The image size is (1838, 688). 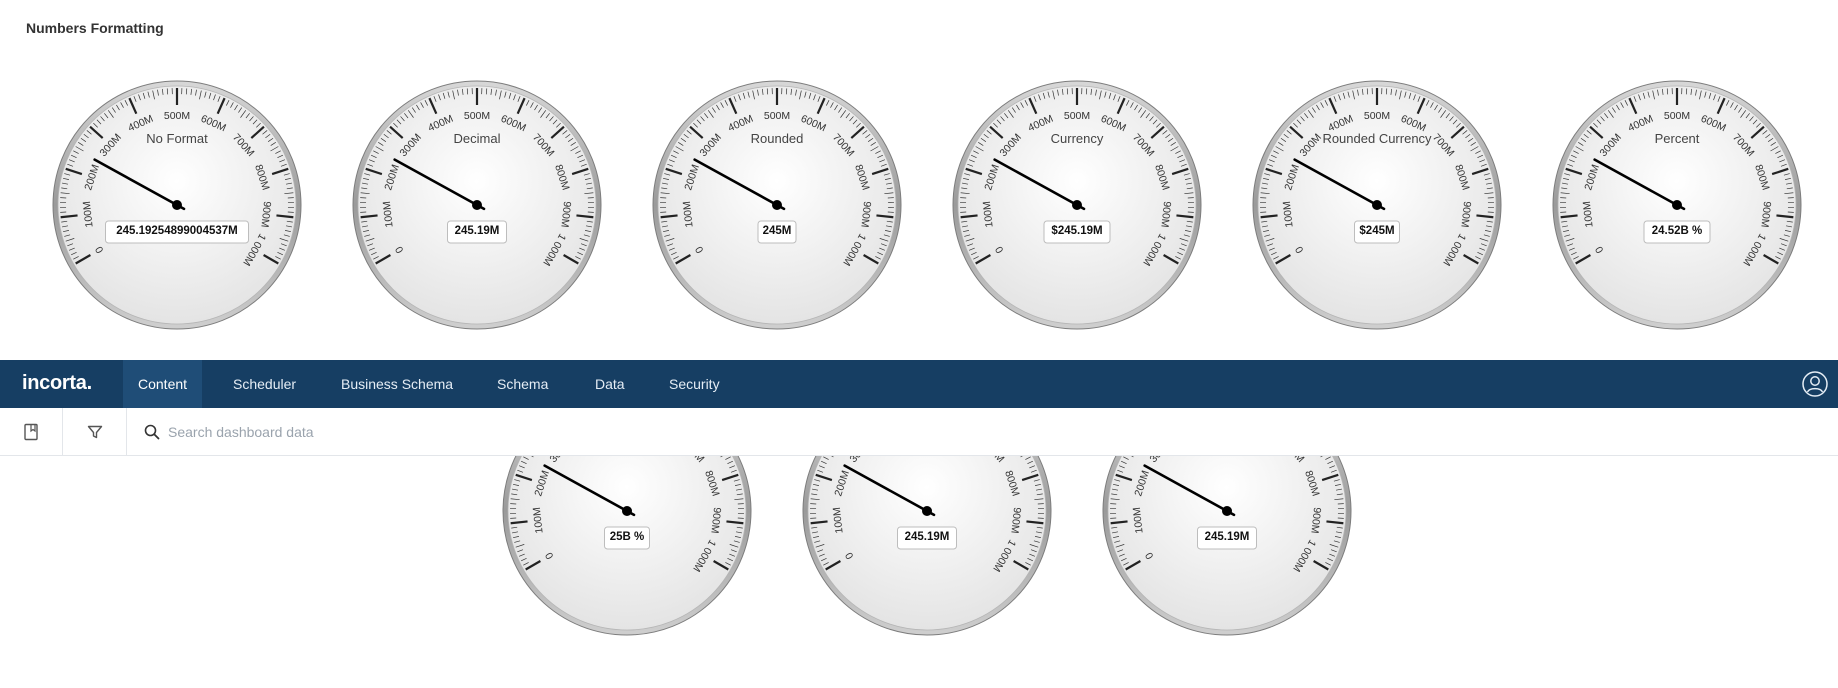 I want to click on gauge-value-box: 245M, so click(x=777, y=232).